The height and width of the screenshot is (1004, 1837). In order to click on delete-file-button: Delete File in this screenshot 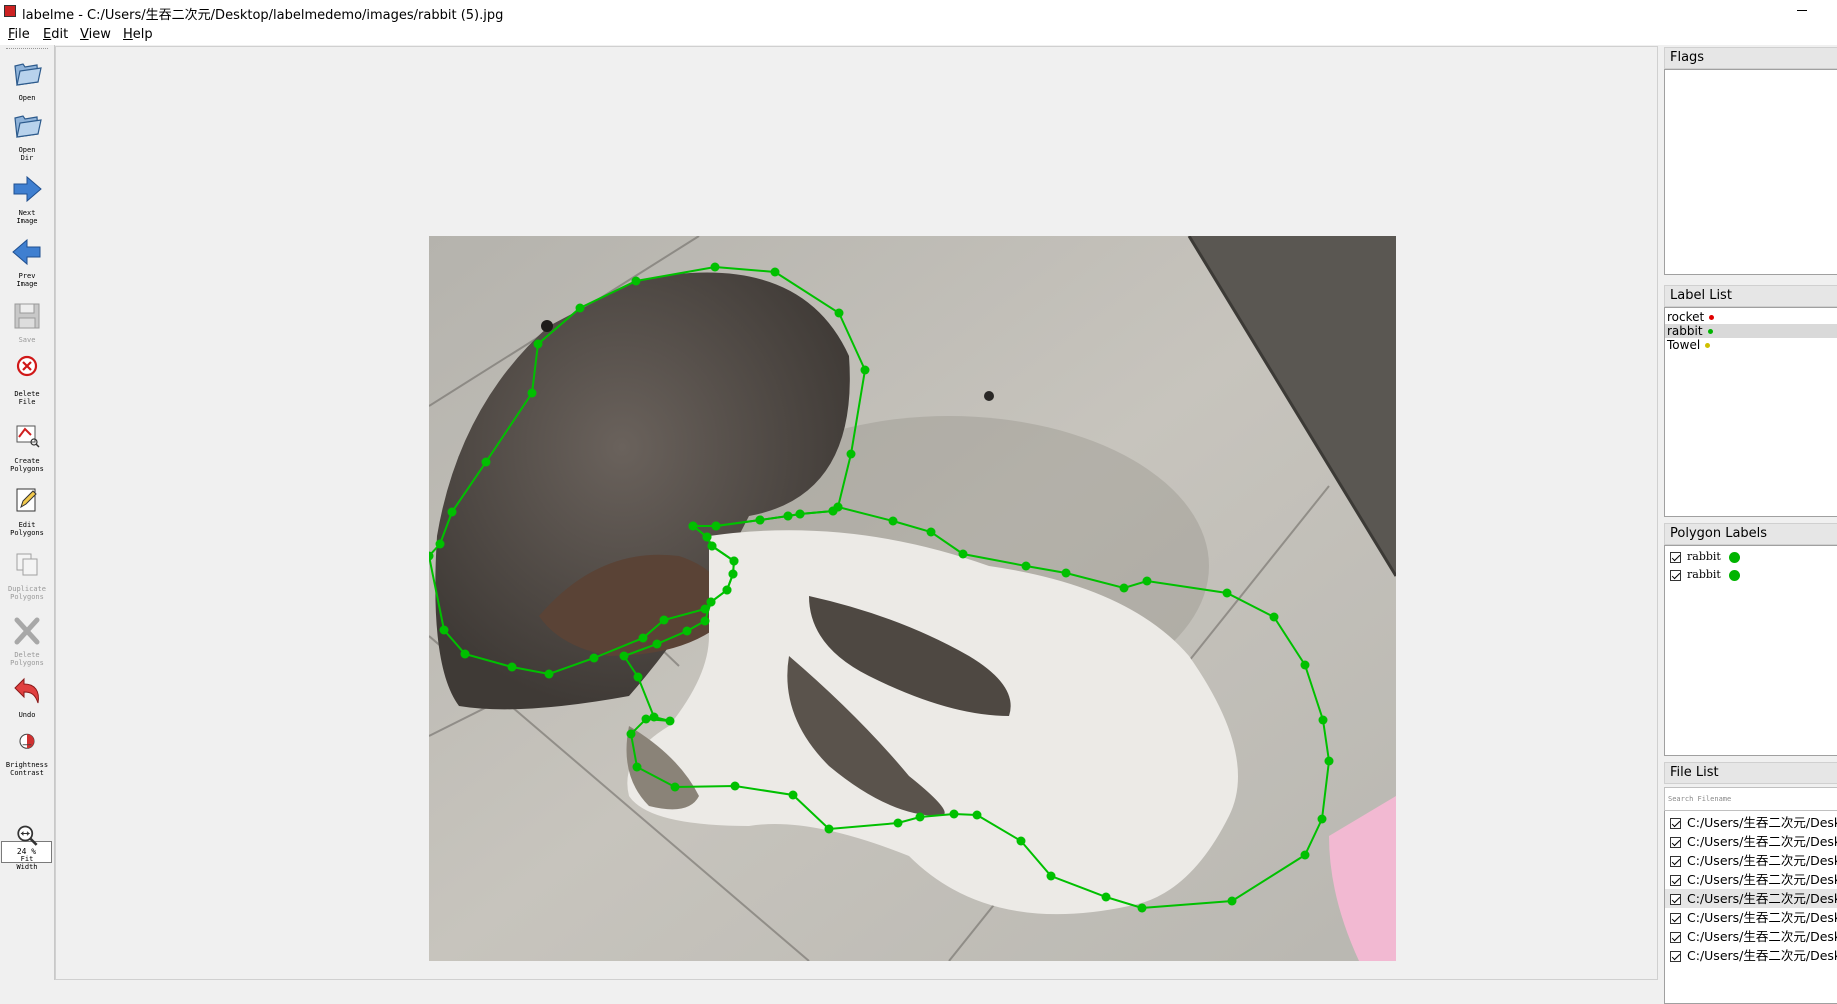, I will do `click(27, 380)`.